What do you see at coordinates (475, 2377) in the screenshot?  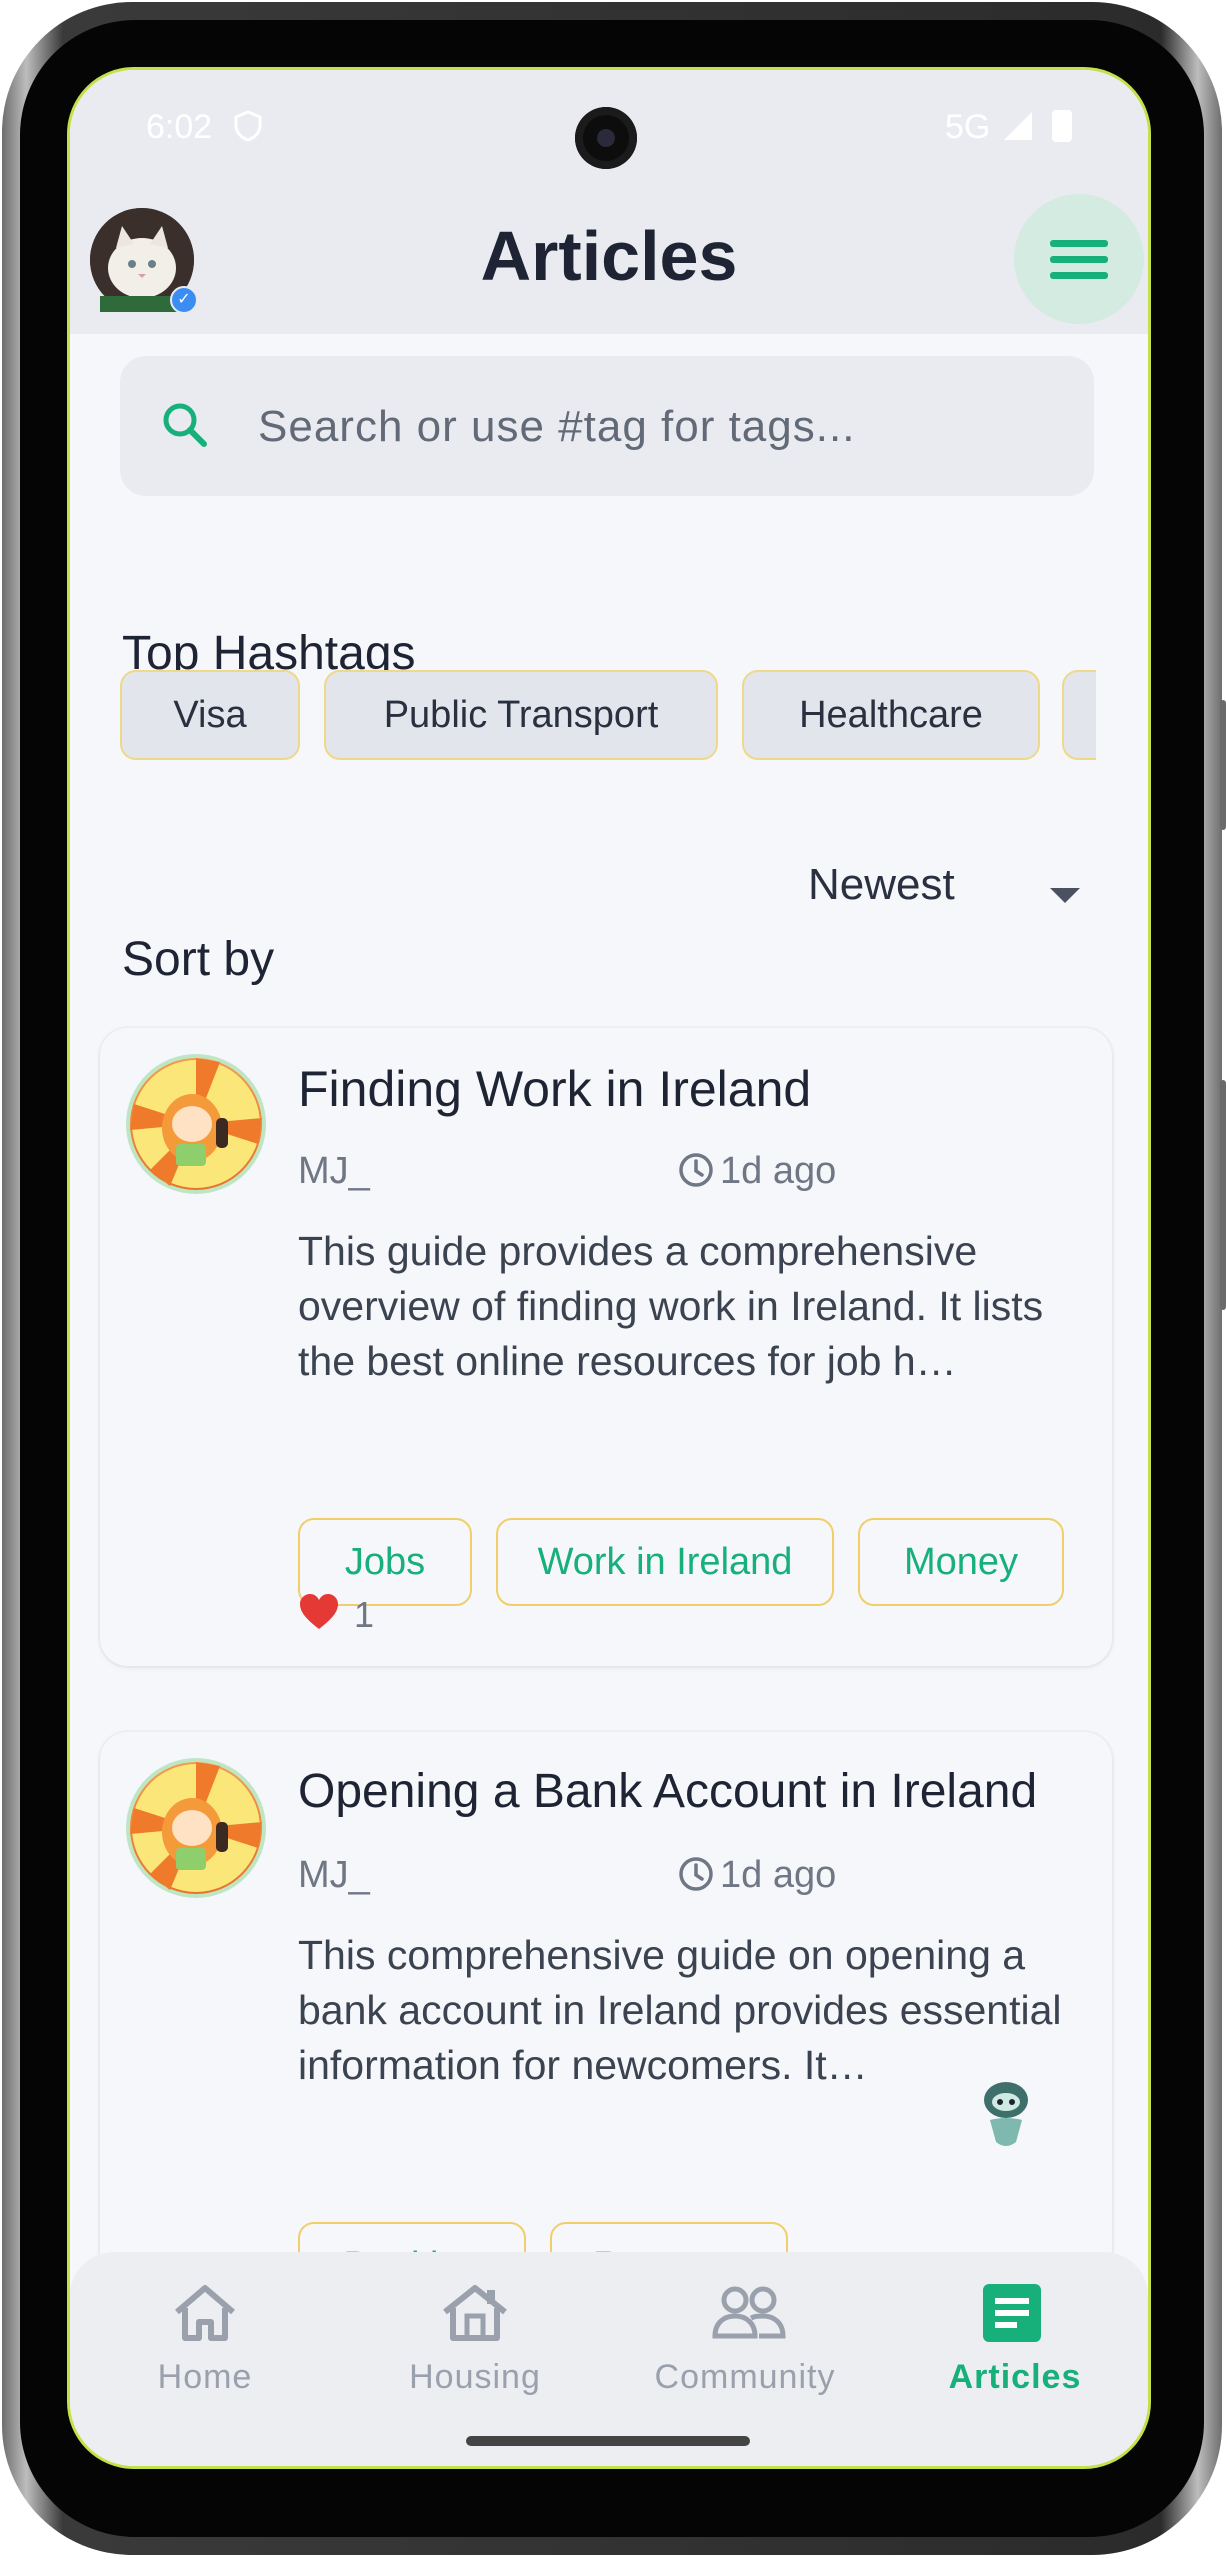 I see `nav-label-housing: Housing` at bounding box center [475, 2377].